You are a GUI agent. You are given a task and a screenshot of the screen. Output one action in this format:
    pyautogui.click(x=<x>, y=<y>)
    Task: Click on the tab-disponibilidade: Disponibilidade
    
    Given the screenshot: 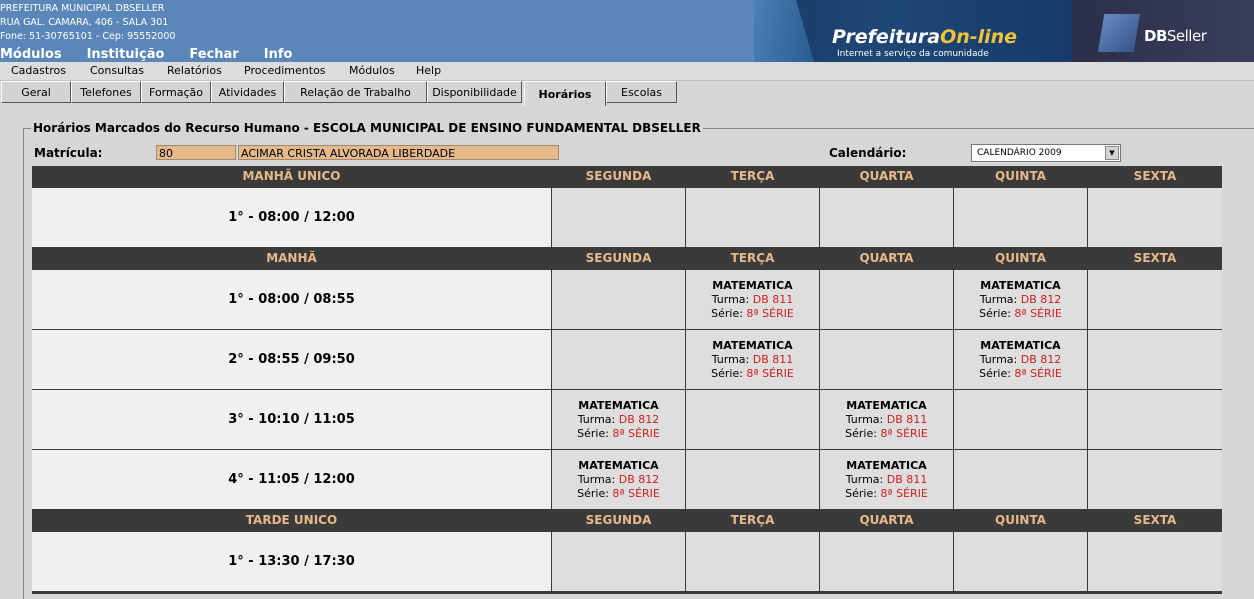 What is the action you would take?
    pyautogui.click(x=474, y=92)
    